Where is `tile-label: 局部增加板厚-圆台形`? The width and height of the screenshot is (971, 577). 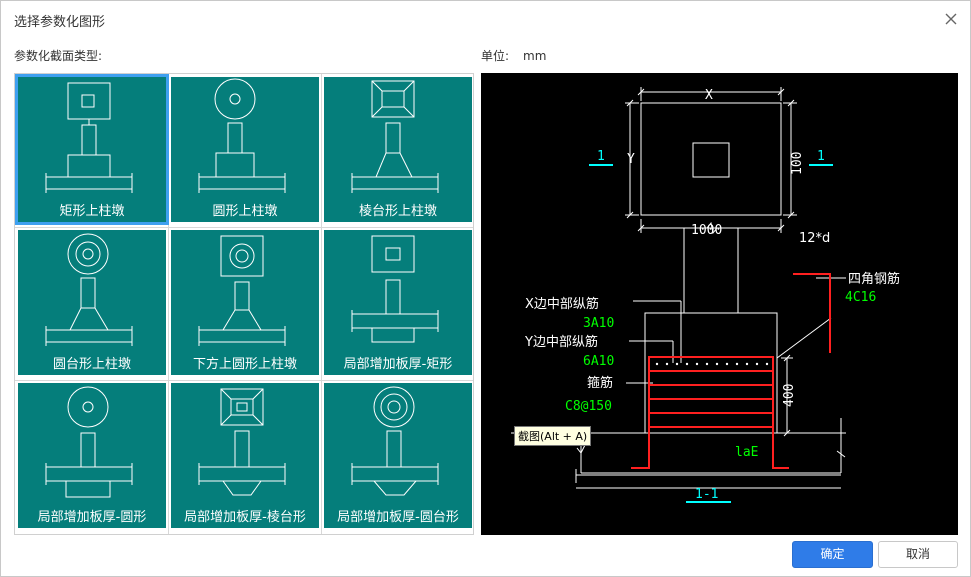
tile-label: 局部增加板厚-圆台形 is located at coordinates (398, 517).